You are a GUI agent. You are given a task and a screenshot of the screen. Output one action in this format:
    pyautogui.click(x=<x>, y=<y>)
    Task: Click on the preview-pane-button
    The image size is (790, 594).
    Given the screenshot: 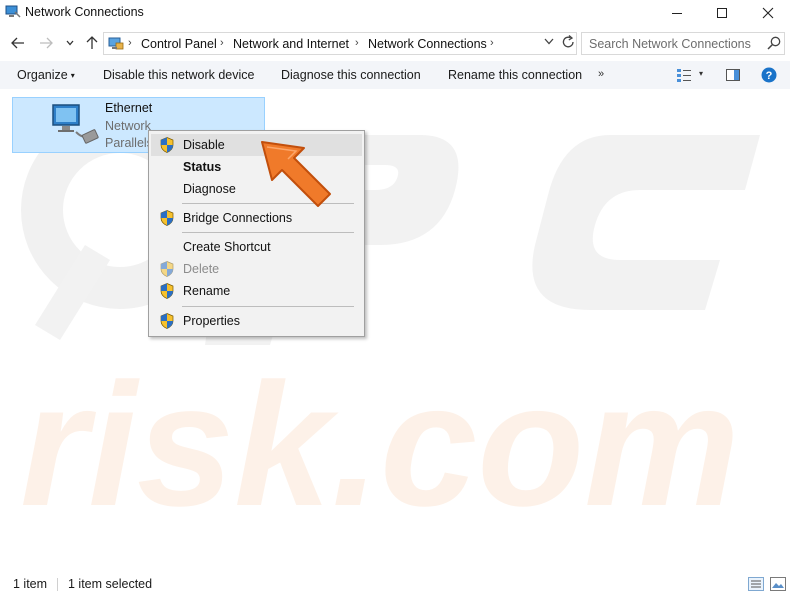 What is the action you would take?
    pyautogui.click(x=733, y=76)
    